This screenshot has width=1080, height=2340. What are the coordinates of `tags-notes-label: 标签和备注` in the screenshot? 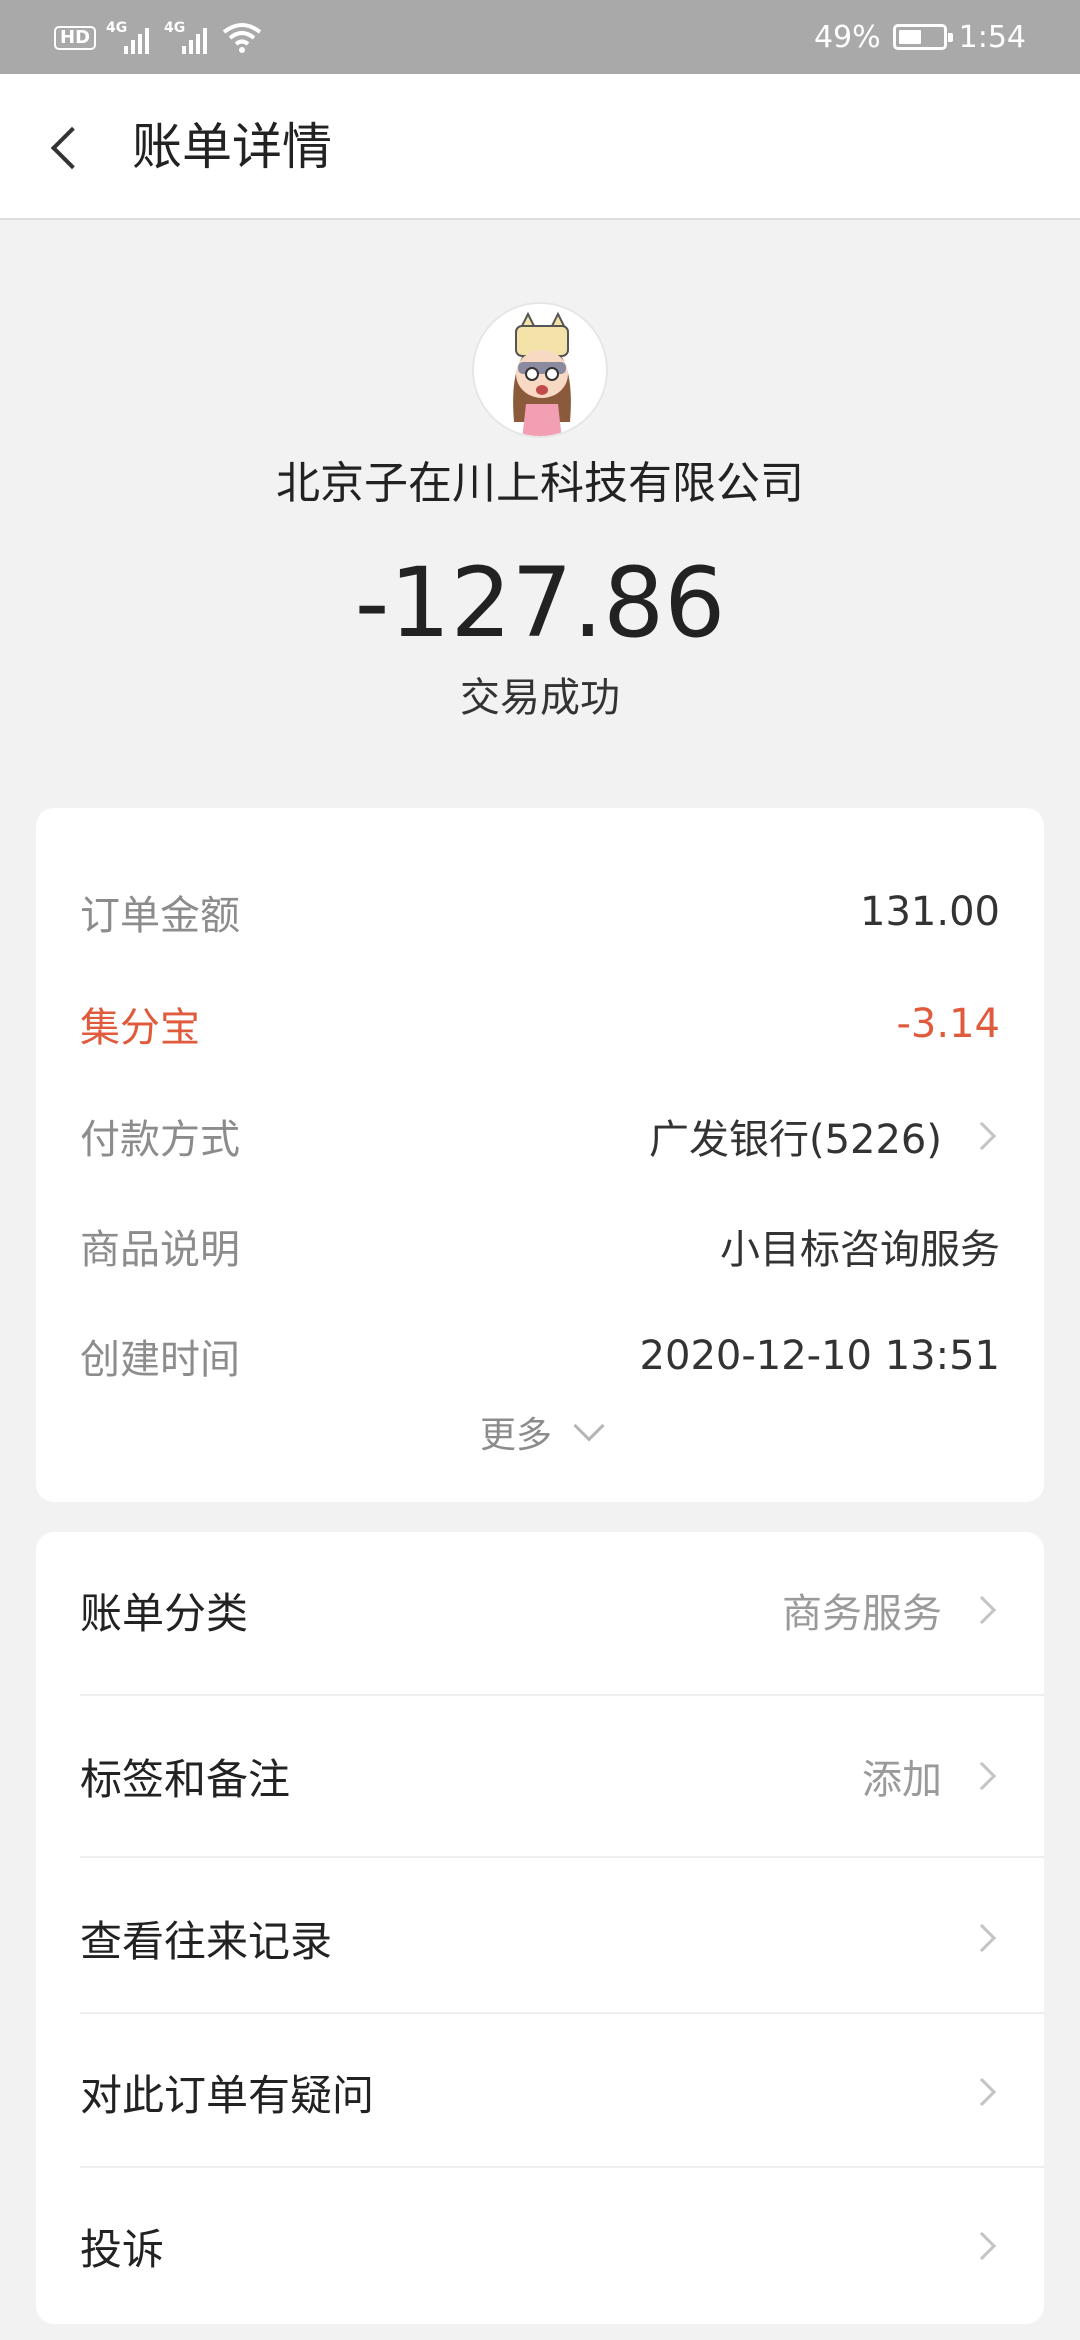 It's located at (185, 1779).